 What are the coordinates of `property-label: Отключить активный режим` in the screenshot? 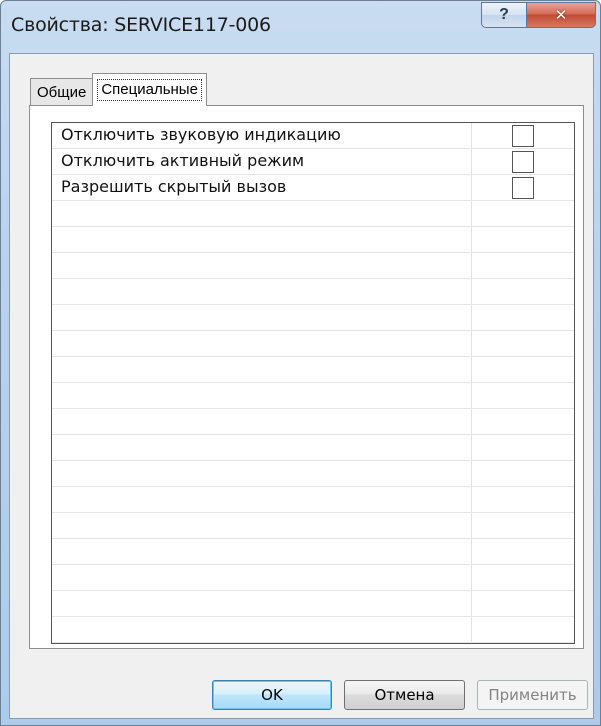 It's located at (183, 160).